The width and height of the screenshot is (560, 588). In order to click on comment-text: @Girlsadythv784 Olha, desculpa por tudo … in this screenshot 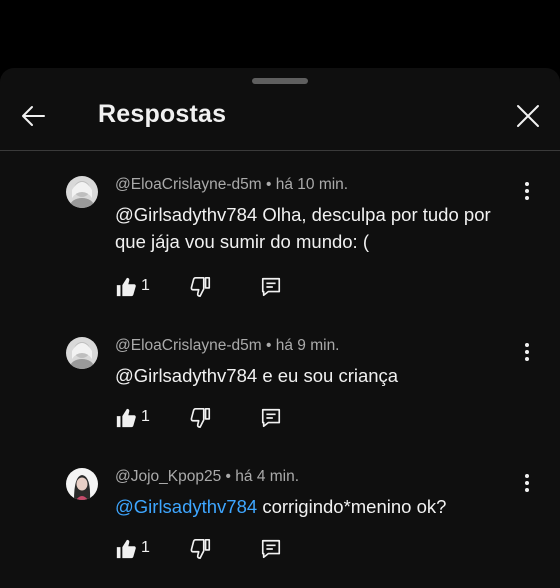, I will do `click(315, 228)`.